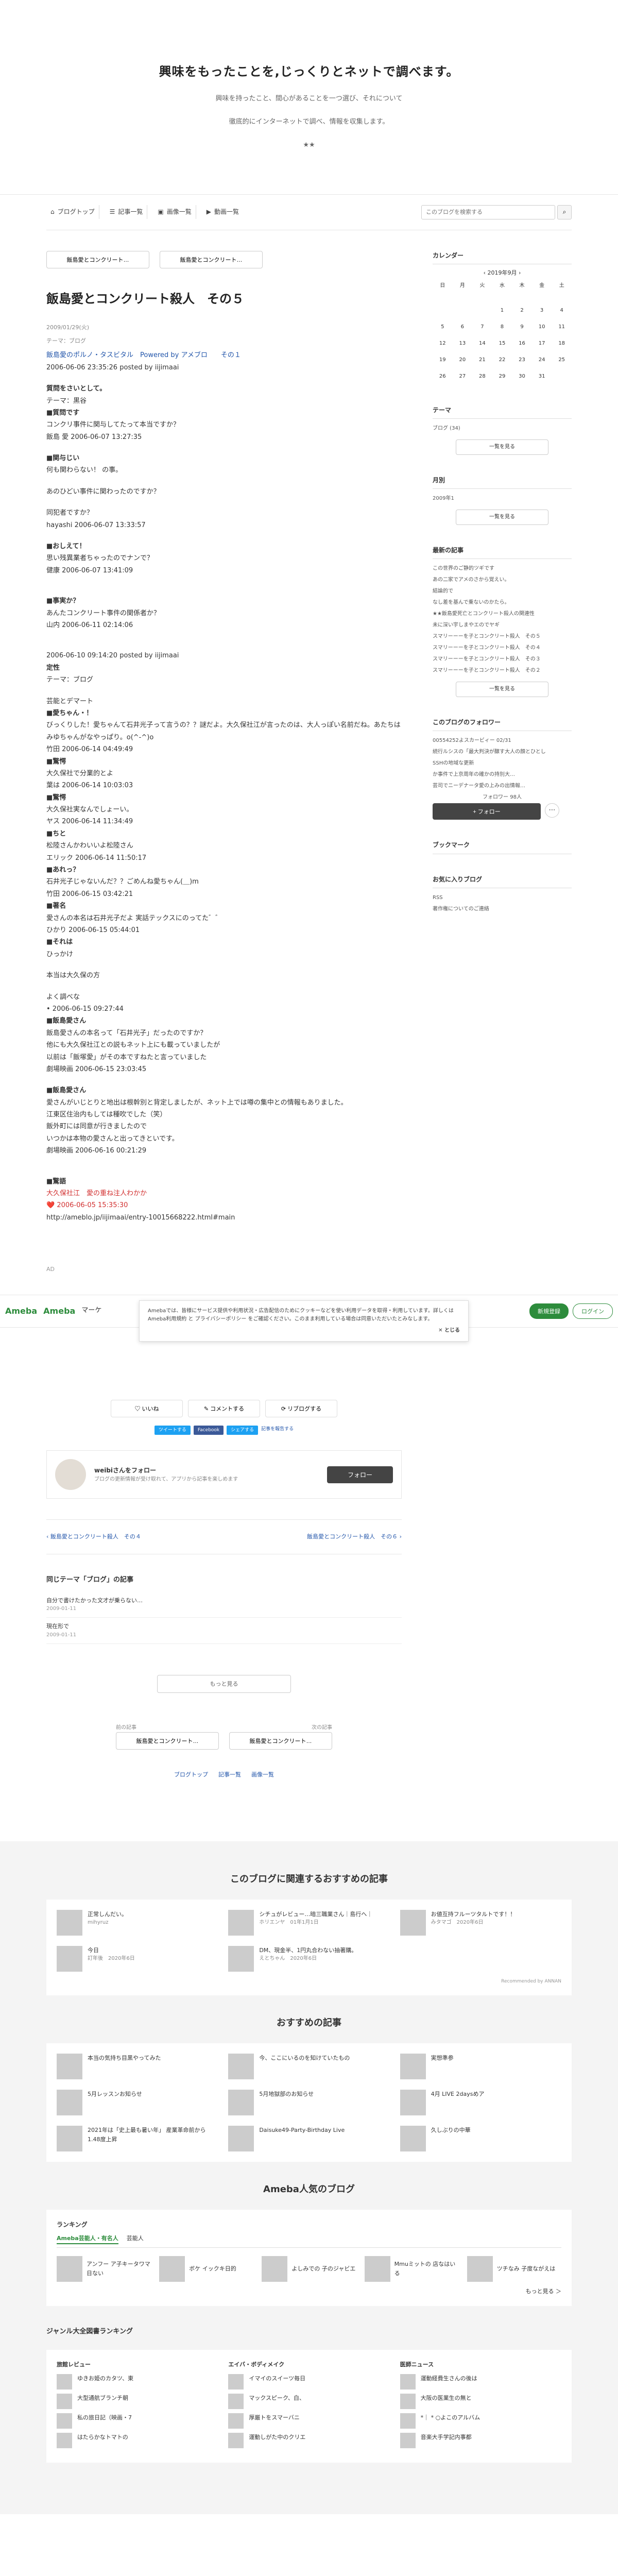  I want to click on bottom-nav-image-list: 画像一覧, so click(262, 1775).